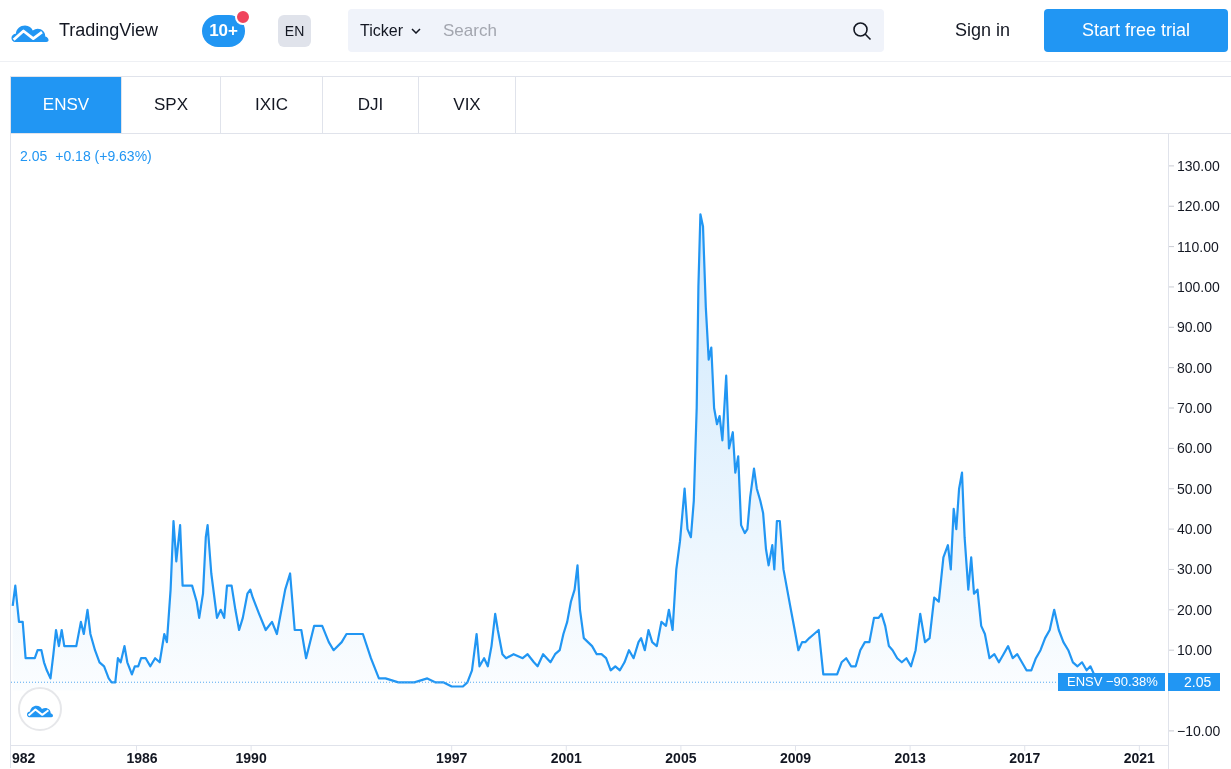  What do you see at coordinates (1195, 327) in the screenshot?
I see `y-axis-label: 90.00` at bounding box center [1195, 327].